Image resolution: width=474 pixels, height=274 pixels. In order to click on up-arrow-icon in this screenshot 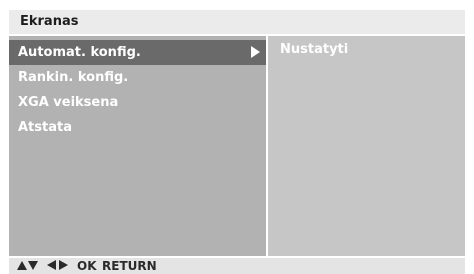, I will do `click(22, 265)`.